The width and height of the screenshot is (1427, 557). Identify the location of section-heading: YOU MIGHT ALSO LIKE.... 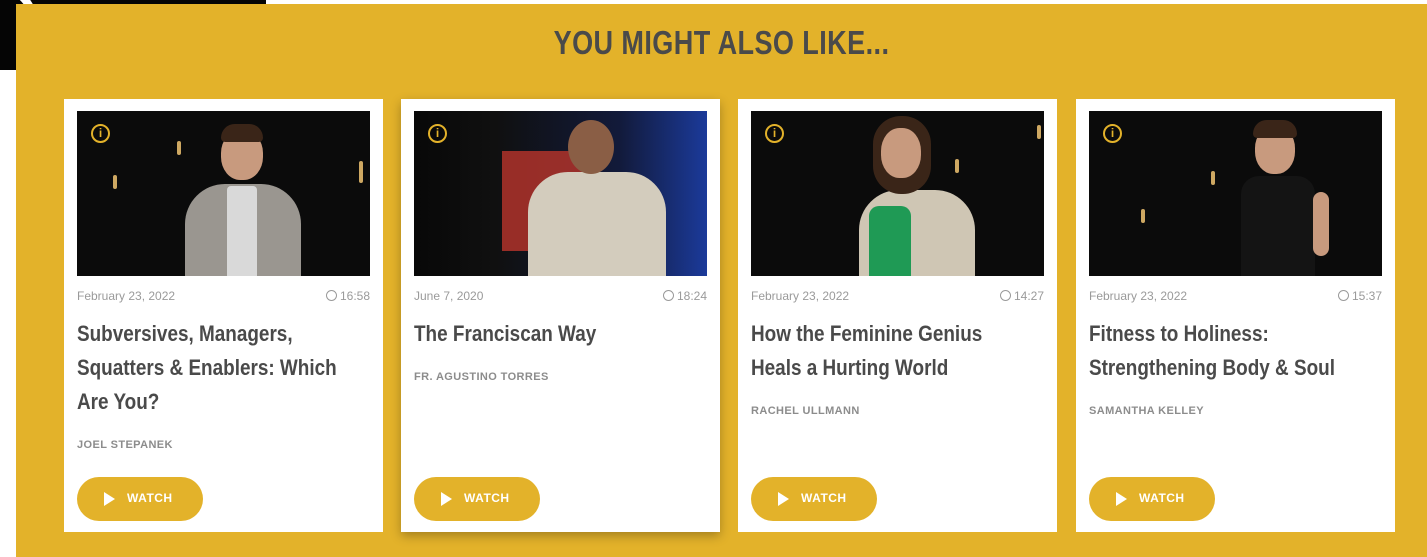
(721, 42).